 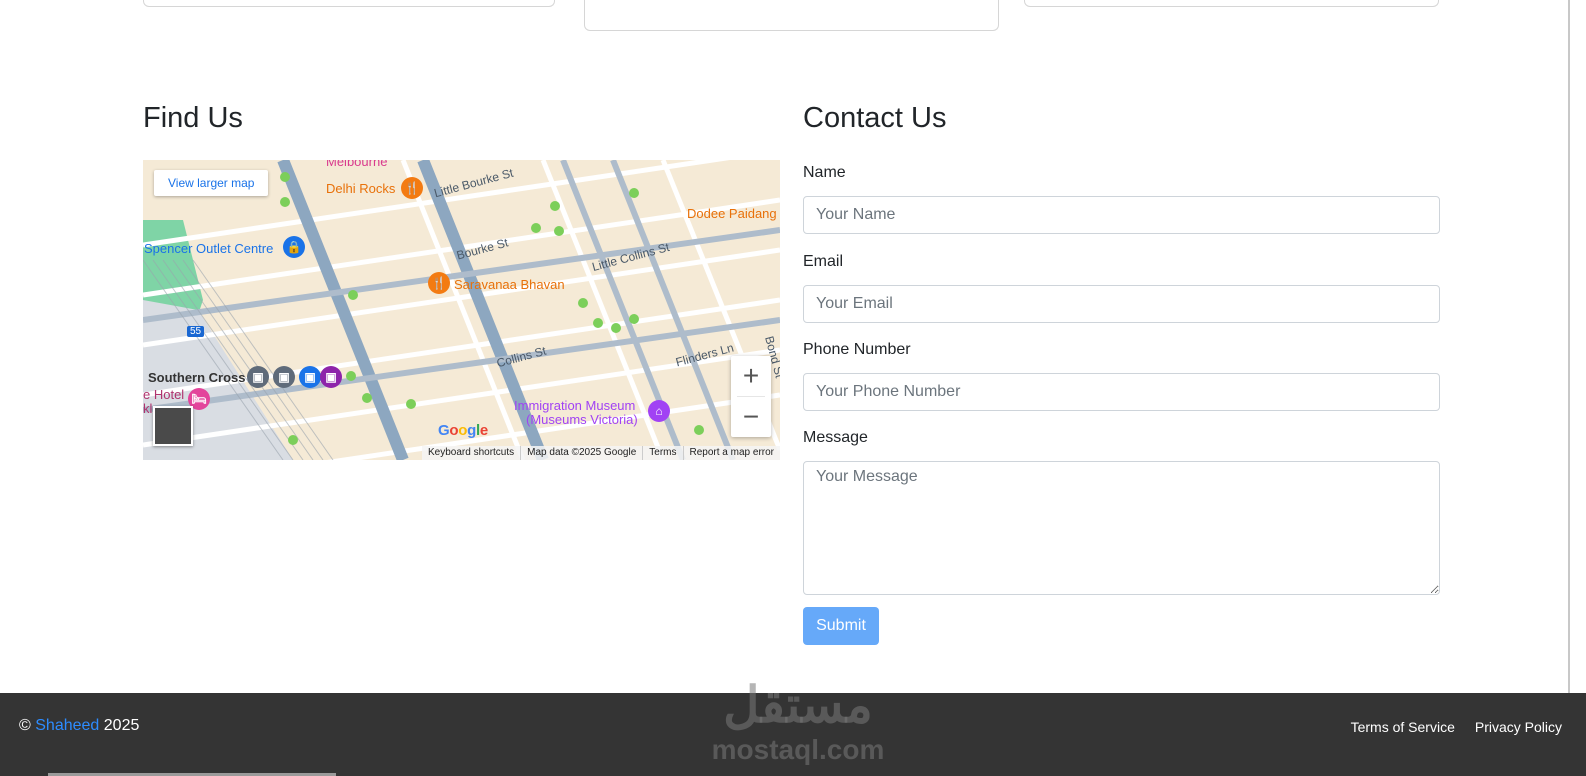 I want to click on phone-label: Phone Number, so click(x=857, y=349).